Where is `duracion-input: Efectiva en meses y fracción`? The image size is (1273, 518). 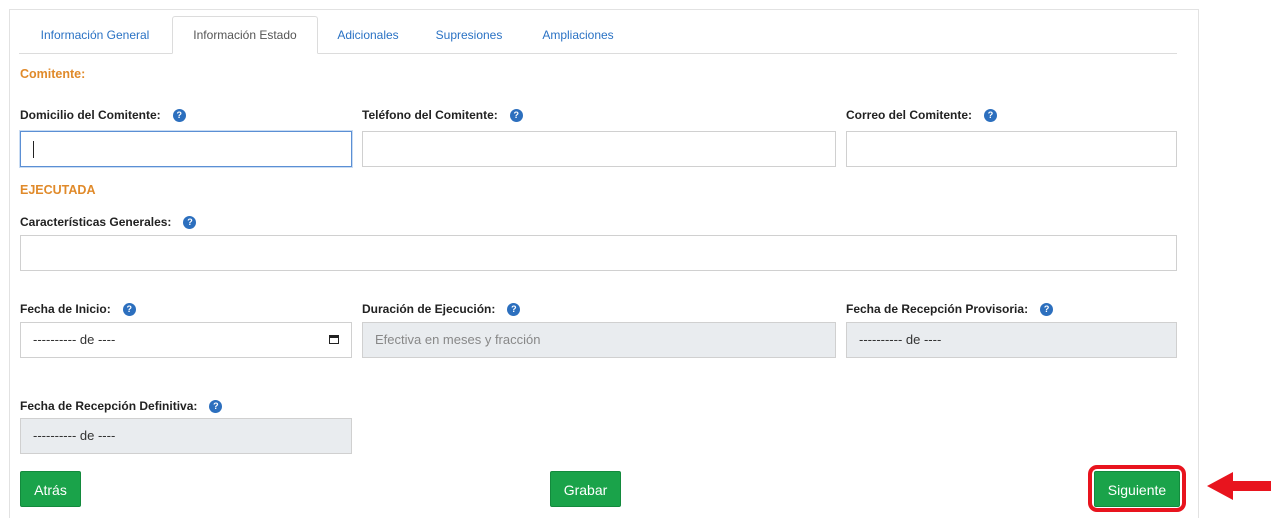 duracion-input: Efectiva en meses y fracción is located at coordinates (599, 340).